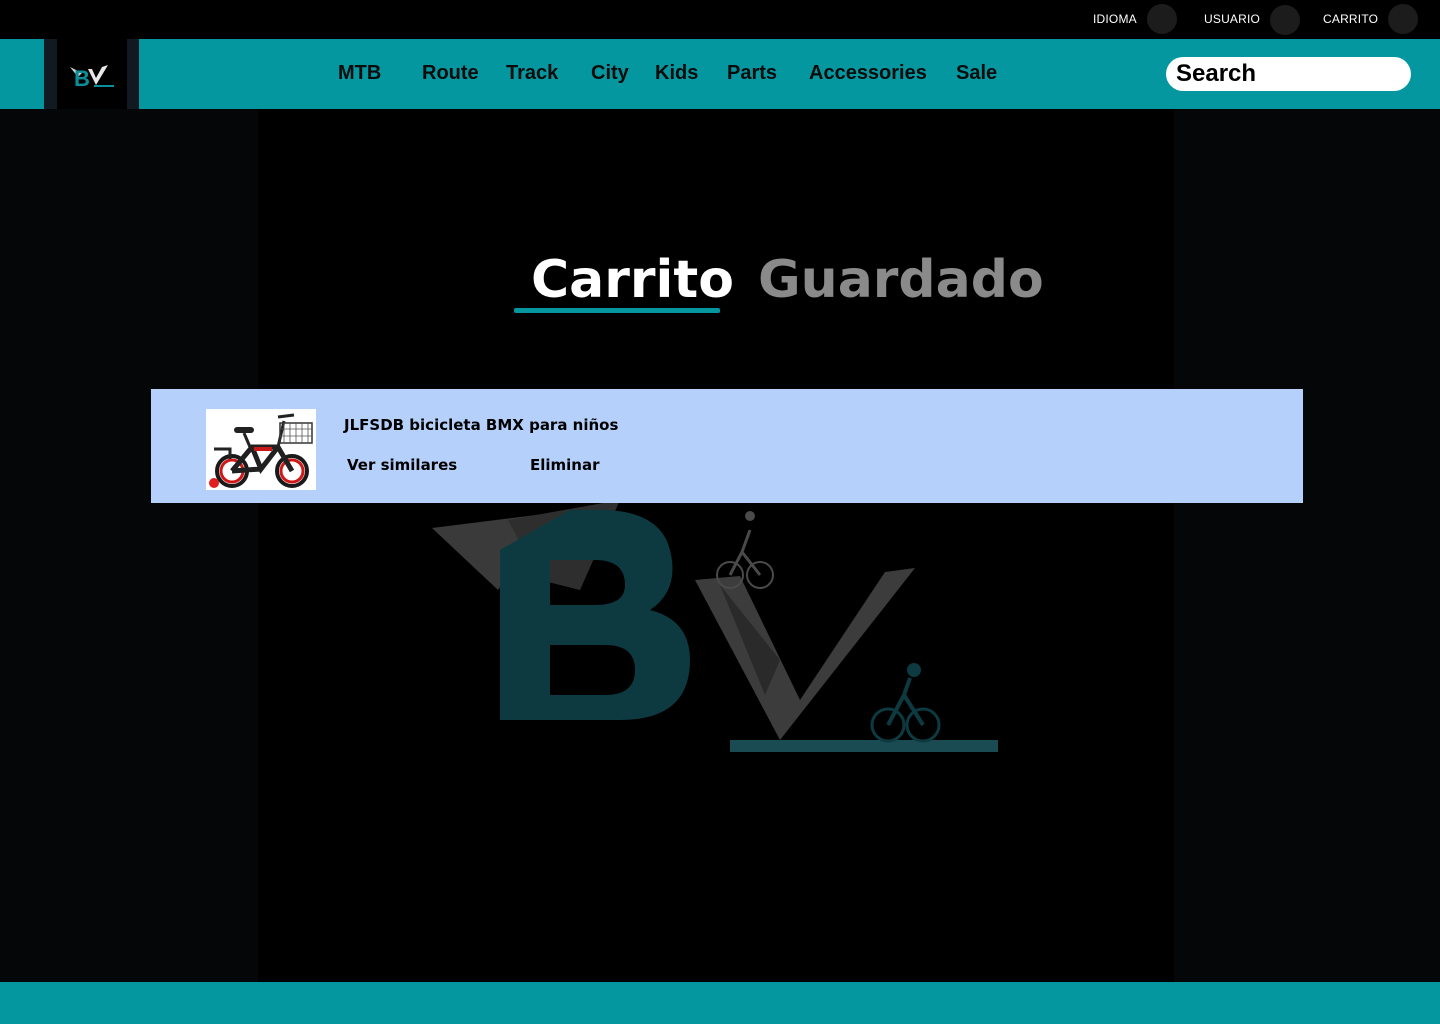 This screenshot has height=1024, width=1440. What do you see at coordinates (752, 73) in the screenshot?
I see `nav-parts: Parts` at bounding box center [752, 73].